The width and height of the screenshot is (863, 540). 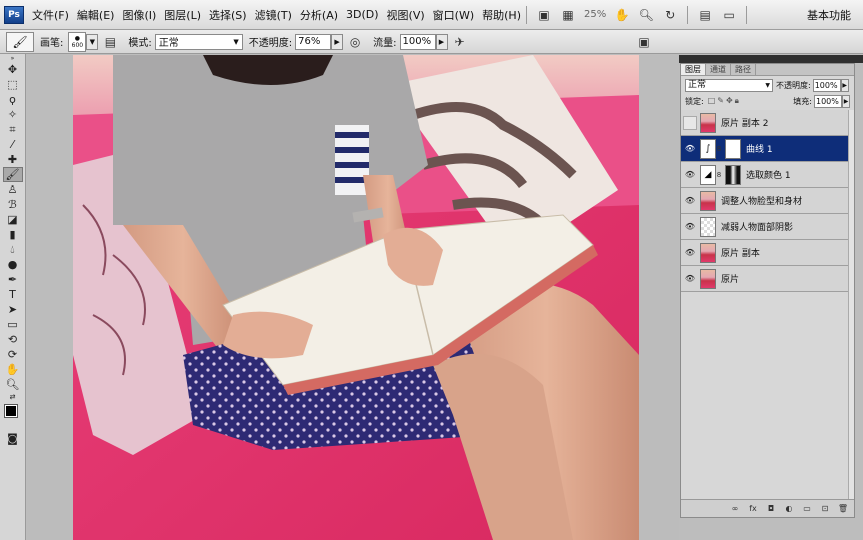 I want to click on layer-name: 原片 副本 2, so click(x=745, y=124).